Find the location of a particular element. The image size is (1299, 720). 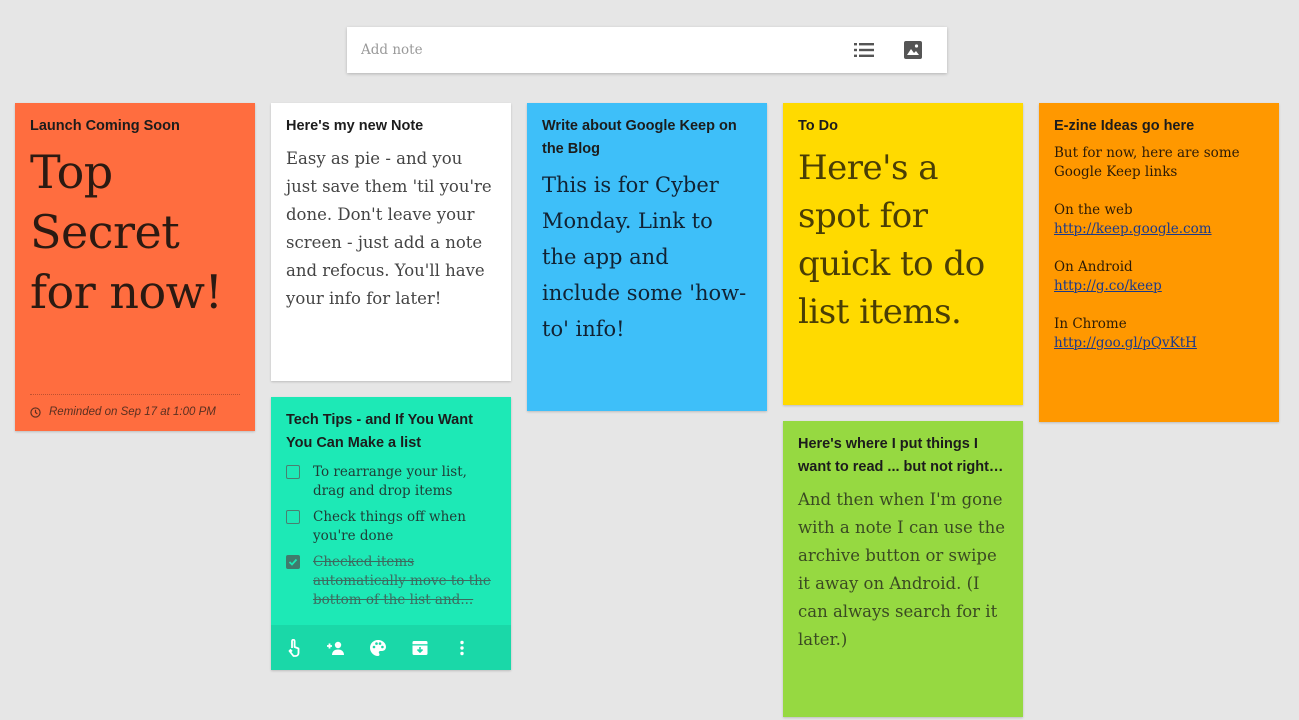

list-item: Check things off when you're done is located at coordinates (391, 527).